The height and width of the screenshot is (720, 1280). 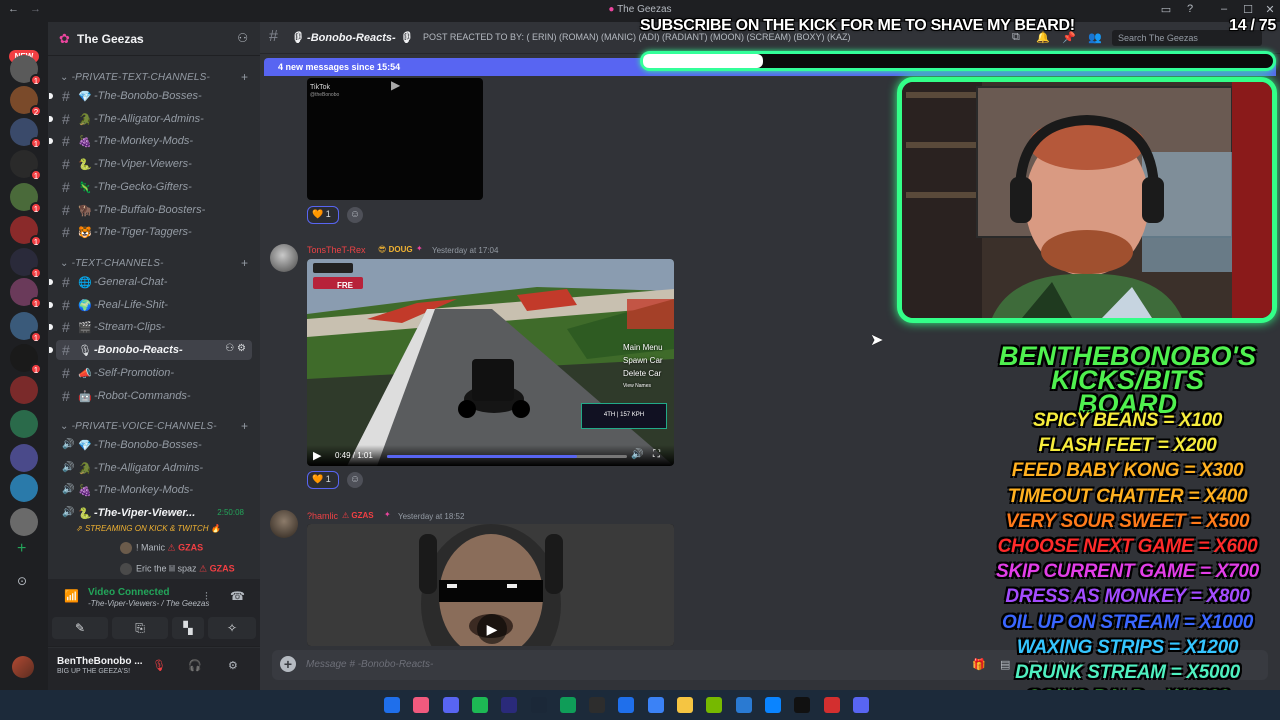 I want to click on server-icon: 2, so click(x=26, y=101).